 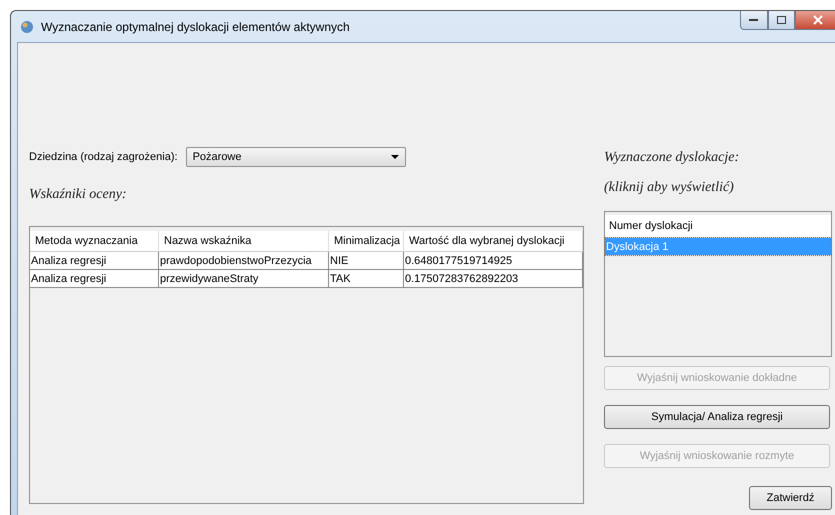 I want to click on maximize-button, so click(x=781, y=20).